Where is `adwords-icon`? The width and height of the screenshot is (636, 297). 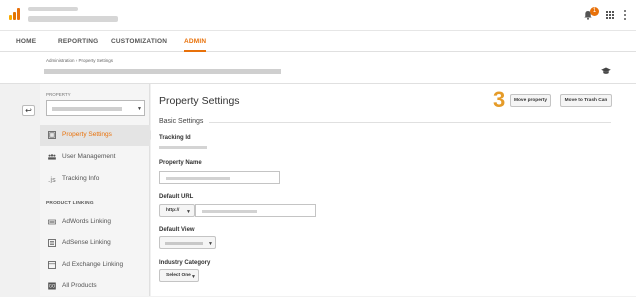 adwords-icon is located at coordinates (52, 222).